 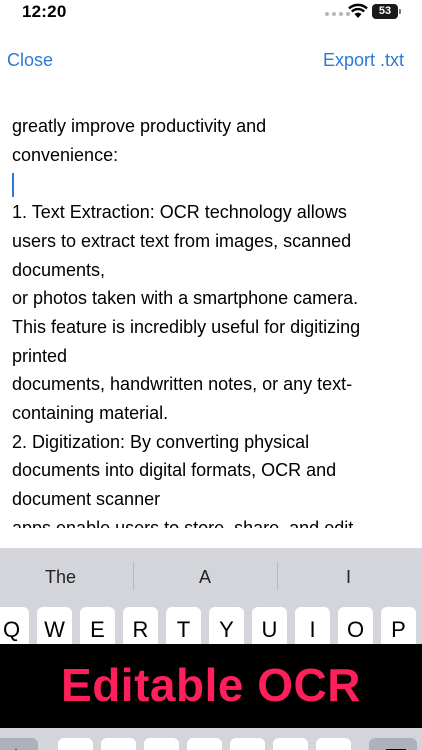 I want to click on editor-line: printed, so click(x=40, y=355).